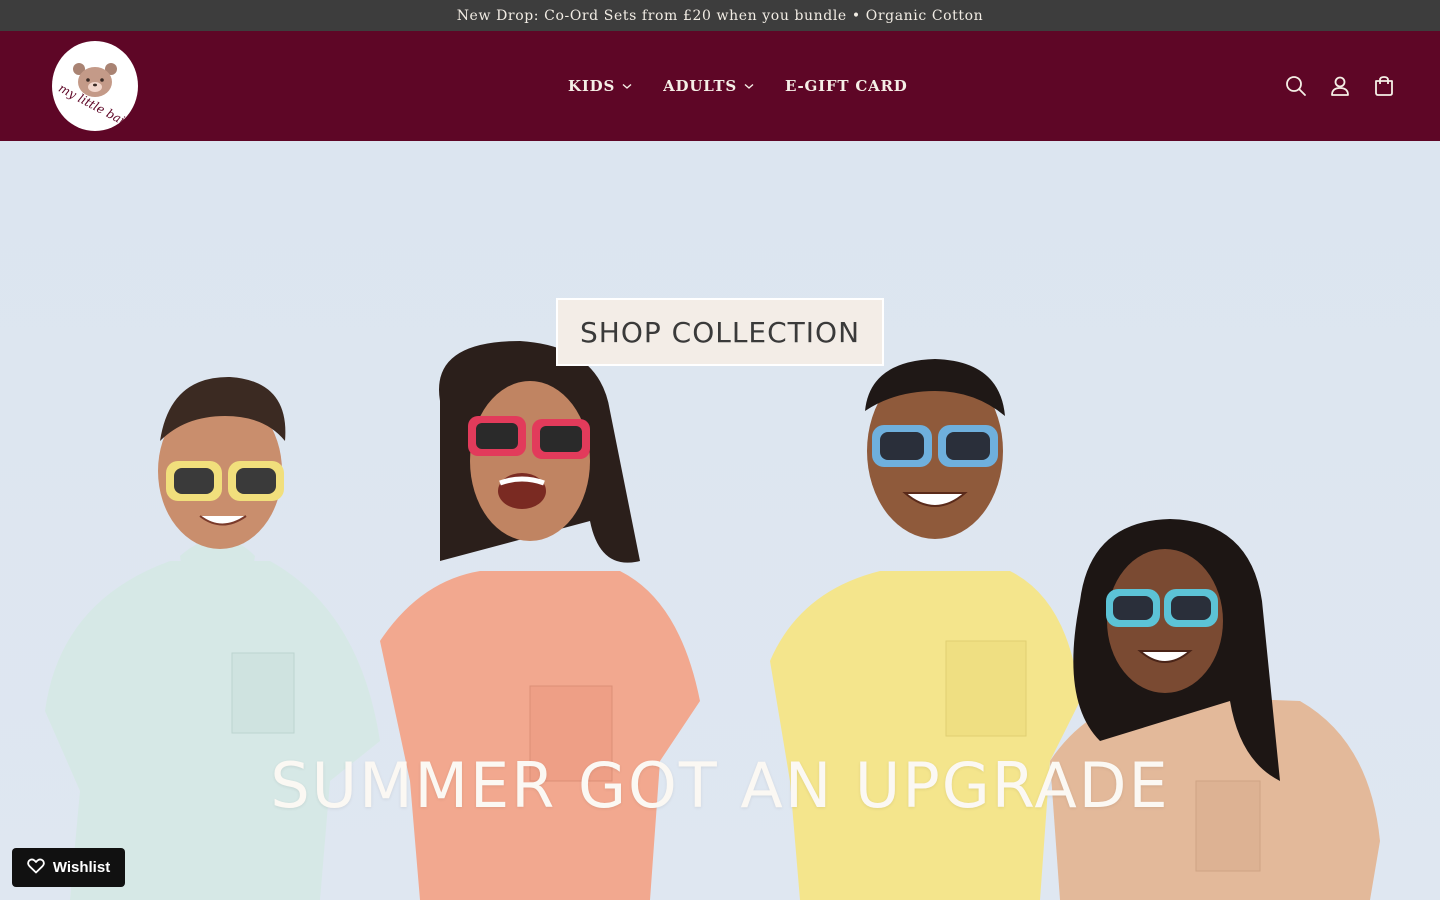 Image resolution: width=1440 pixels, height=900 pixels. I want to click on nav-item-adults: ADULTS, so click(709, 86).